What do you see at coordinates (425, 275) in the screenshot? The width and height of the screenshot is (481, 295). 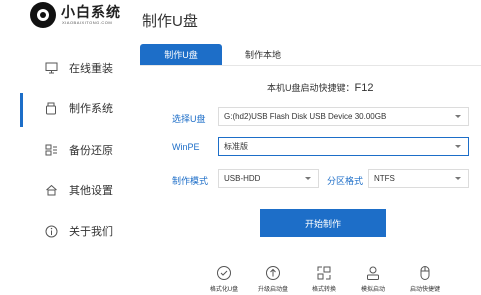 I see `mouse-icon` at bounding box center [425, 275].